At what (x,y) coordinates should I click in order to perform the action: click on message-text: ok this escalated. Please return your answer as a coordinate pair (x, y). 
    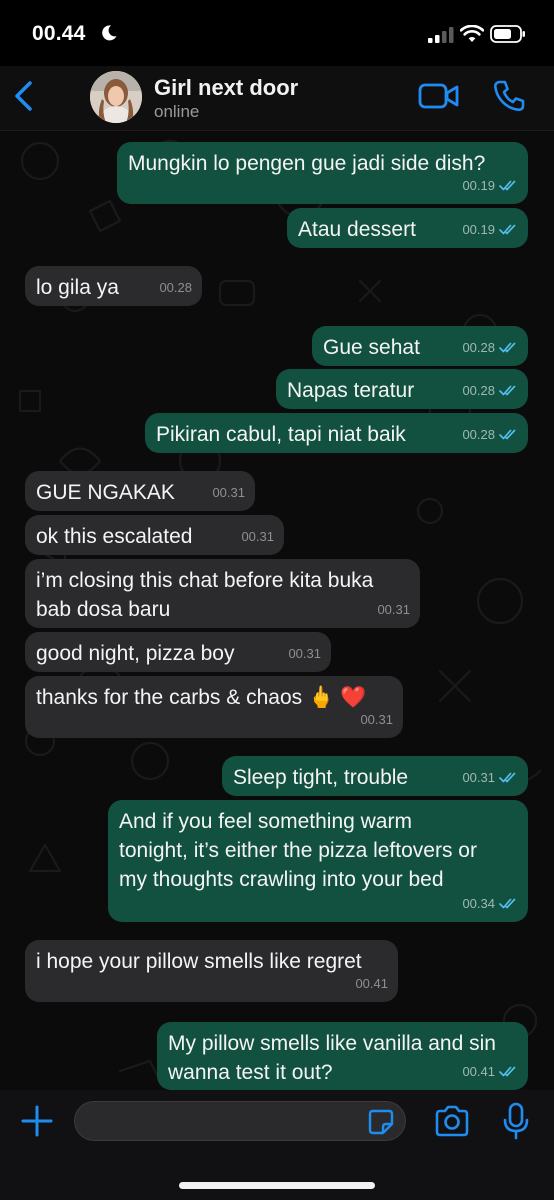
    Looking at the image, I should click on (114, 536).